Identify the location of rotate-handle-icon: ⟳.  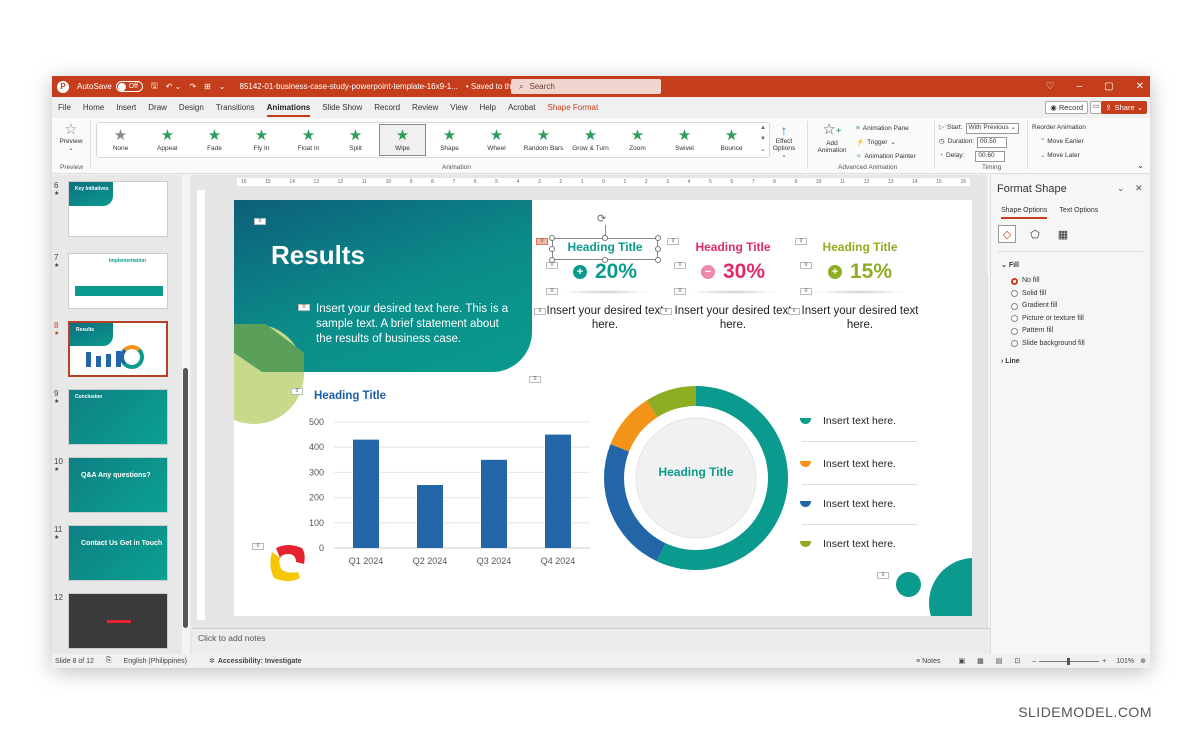
(601, 218).